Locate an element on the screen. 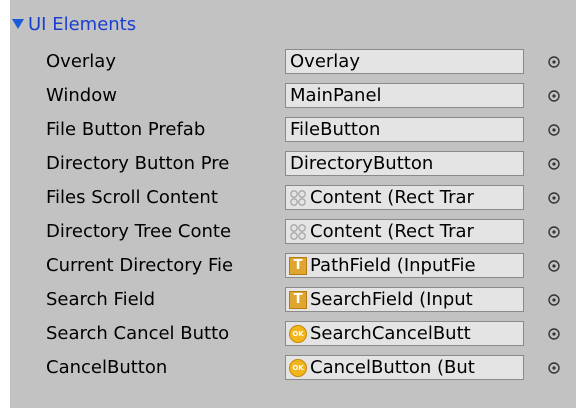  field-row-directory-button-prefab: Directory Button Pre DirectoryButton is located at coordinates (293, 164).